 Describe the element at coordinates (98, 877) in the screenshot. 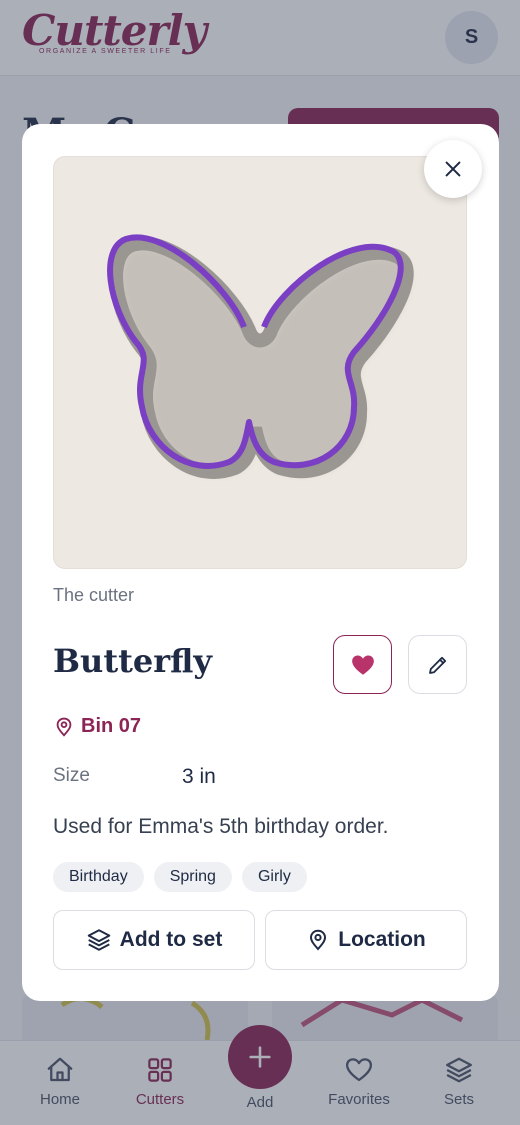

I see `tag-chip: Birthday` at that location.